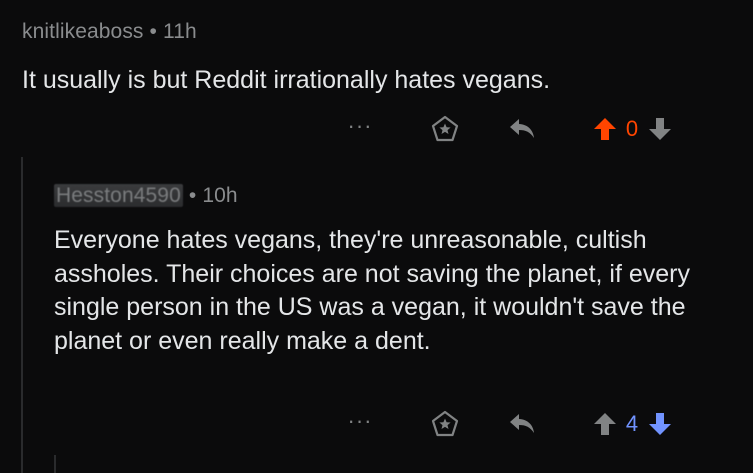  I want to click on vote-score: 0, so click(632, 128).